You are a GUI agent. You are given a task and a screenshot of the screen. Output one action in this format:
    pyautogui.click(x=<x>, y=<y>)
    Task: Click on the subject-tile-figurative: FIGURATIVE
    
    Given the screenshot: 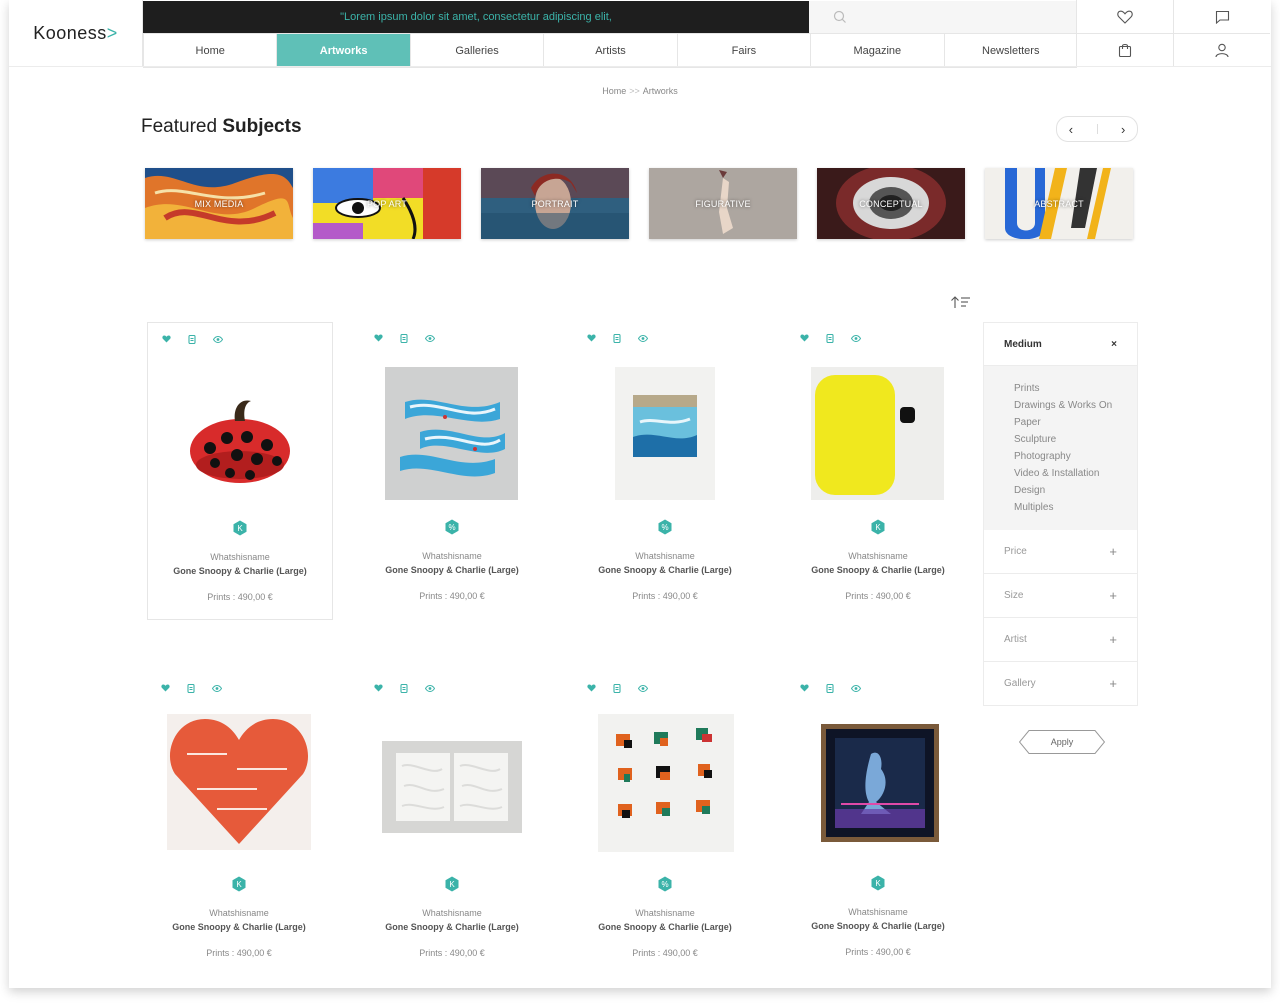 What is the action you would take?
    pyautogui.click(x=723, y=203)
    